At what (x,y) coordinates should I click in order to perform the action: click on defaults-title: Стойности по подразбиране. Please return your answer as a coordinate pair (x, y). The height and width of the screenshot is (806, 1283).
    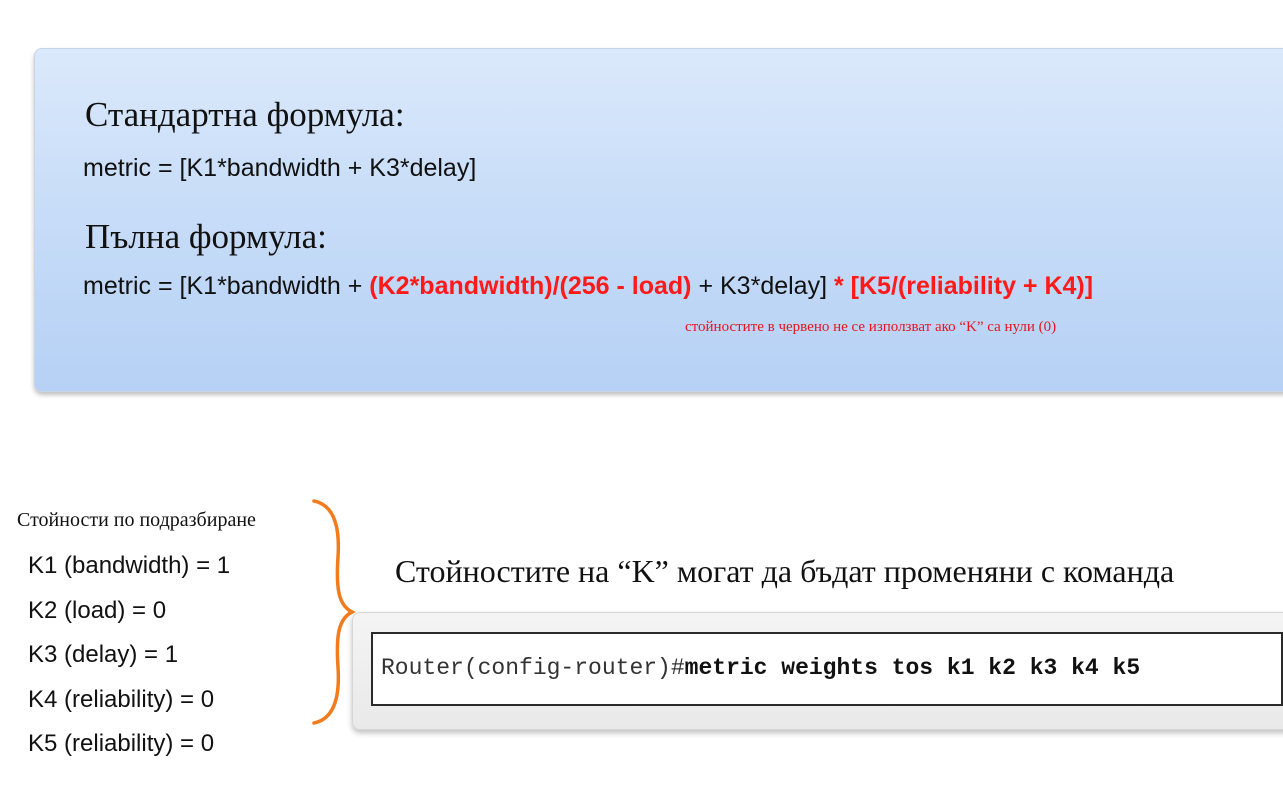
    Looking at the image, I should click on (136, 520).